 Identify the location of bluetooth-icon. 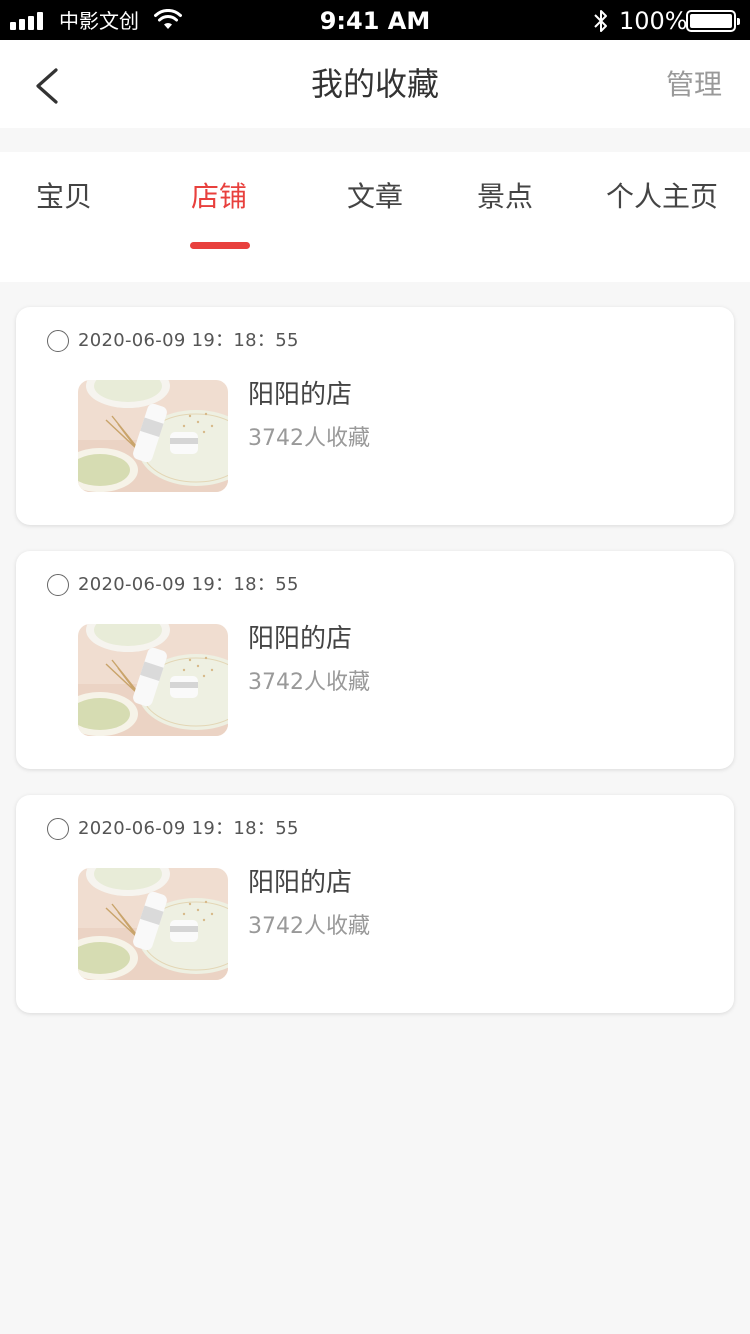
(600, 21).